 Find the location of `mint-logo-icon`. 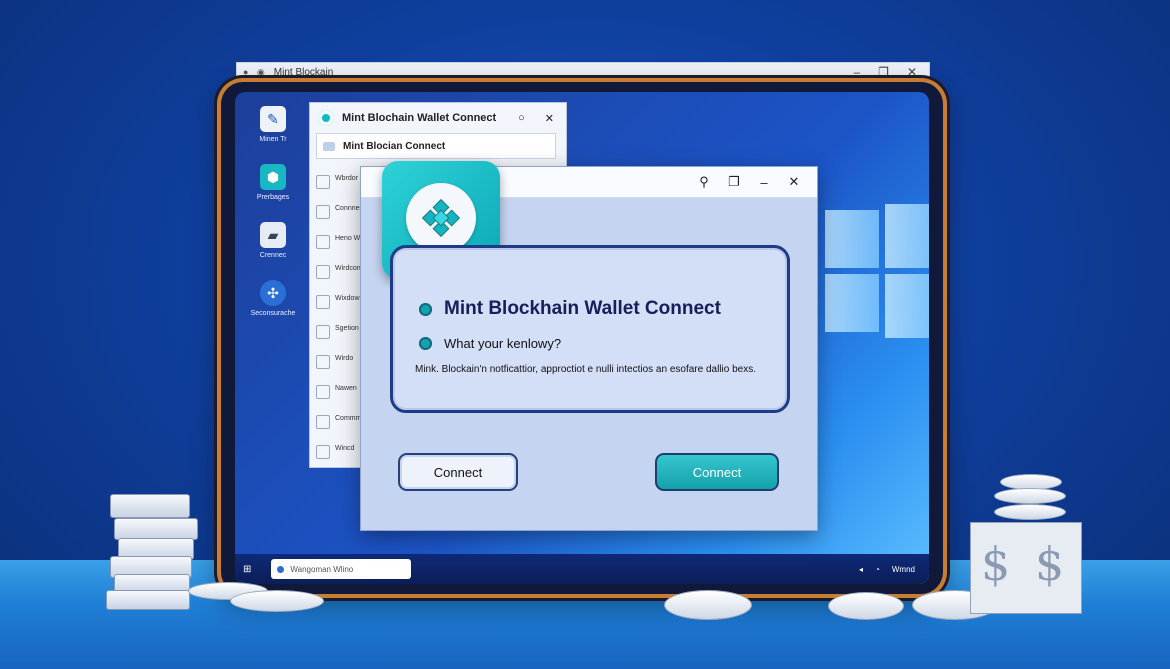

mint-logo-icon is located at coordinates (326, 118).